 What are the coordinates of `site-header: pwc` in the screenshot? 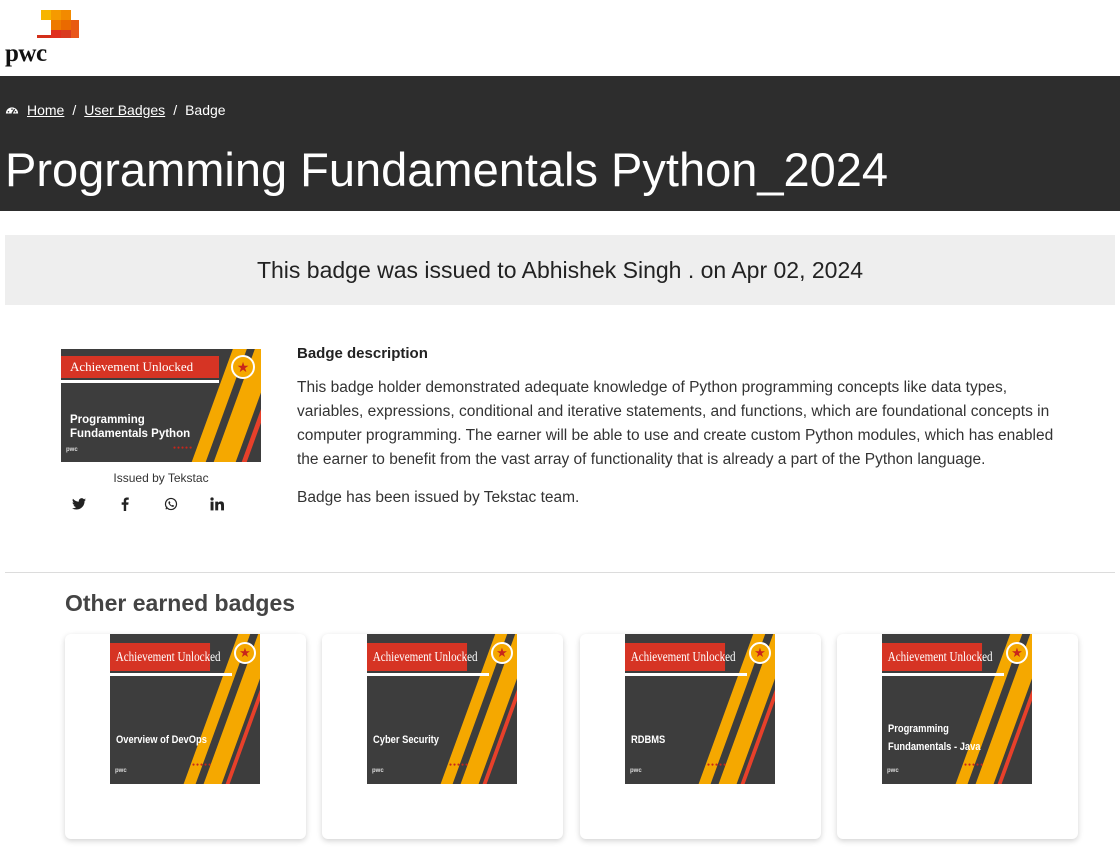 It's located at (560, 38).